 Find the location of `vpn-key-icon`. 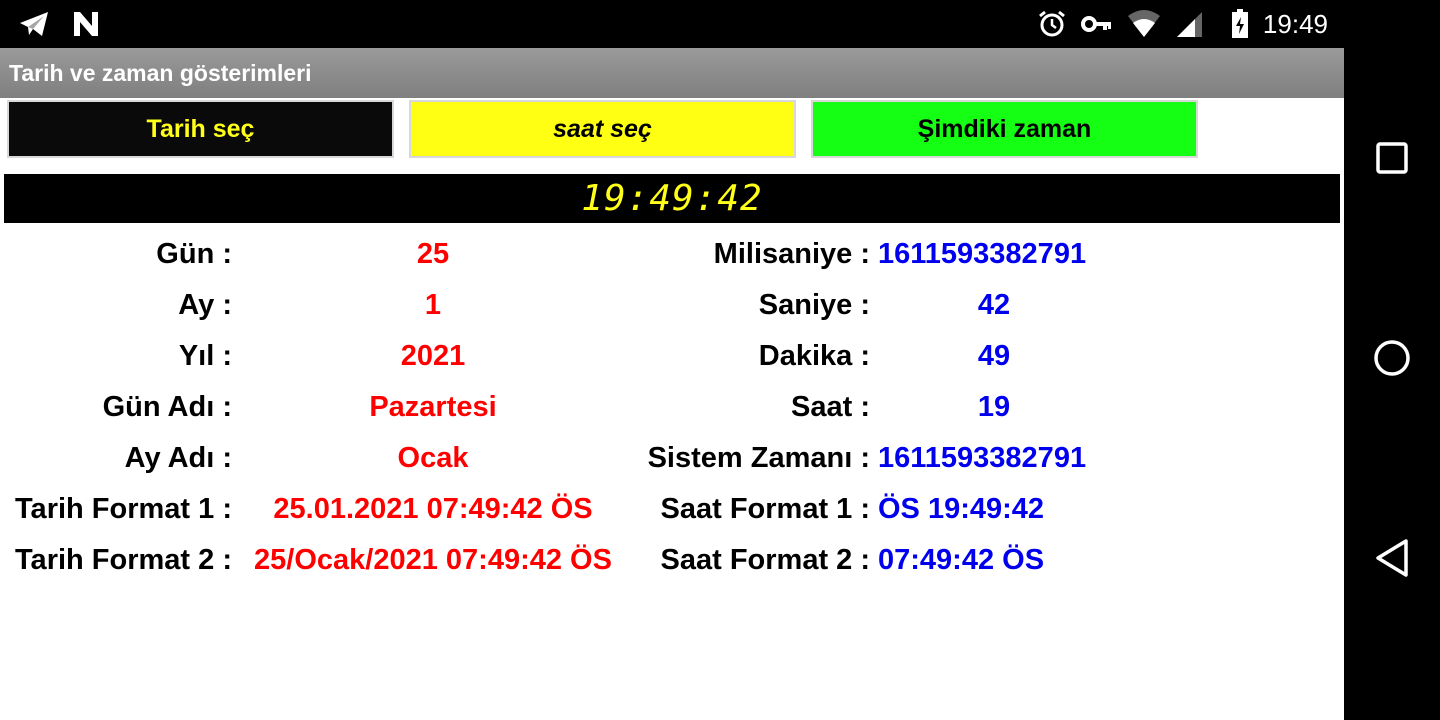

vpn-key-icon is located at coordinates (1096, 24).